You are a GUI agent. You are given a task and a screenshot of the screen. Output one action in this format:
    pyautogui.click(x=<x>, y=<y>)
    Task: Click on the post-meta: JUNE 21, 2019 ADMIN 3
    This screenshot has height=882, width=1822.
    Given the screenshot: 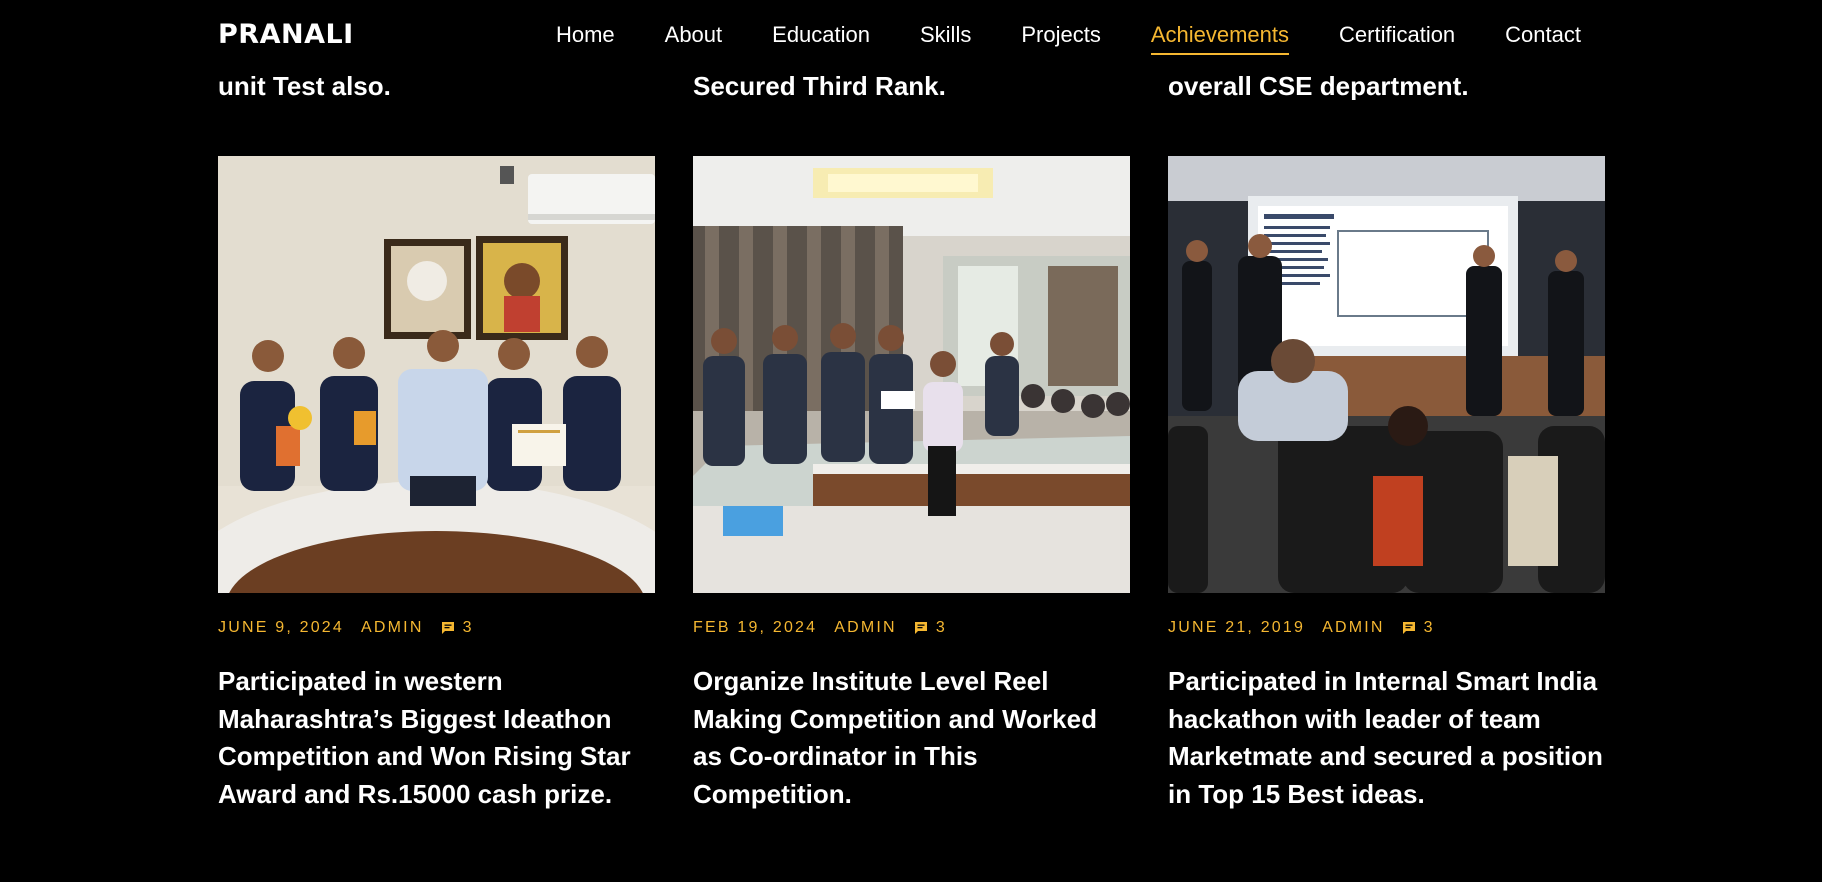 What is the action you would take?
    pyautogui.click(x=1386, y=628)
    